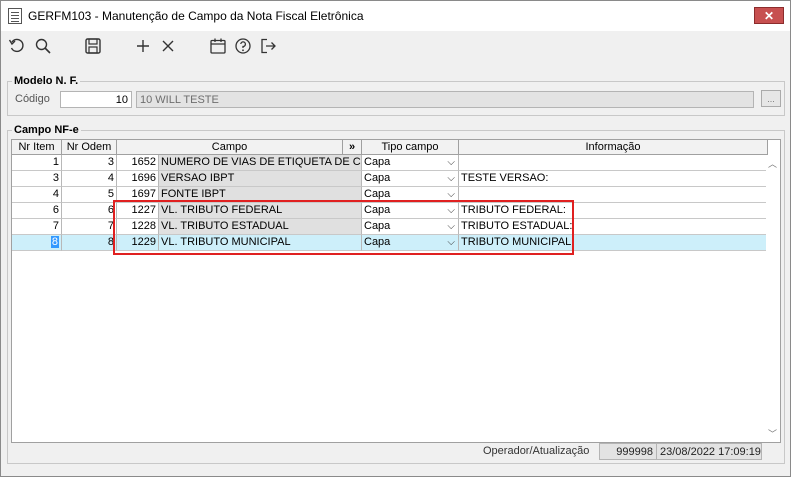  I want to click on col-header-expand: », so click(352, 147).